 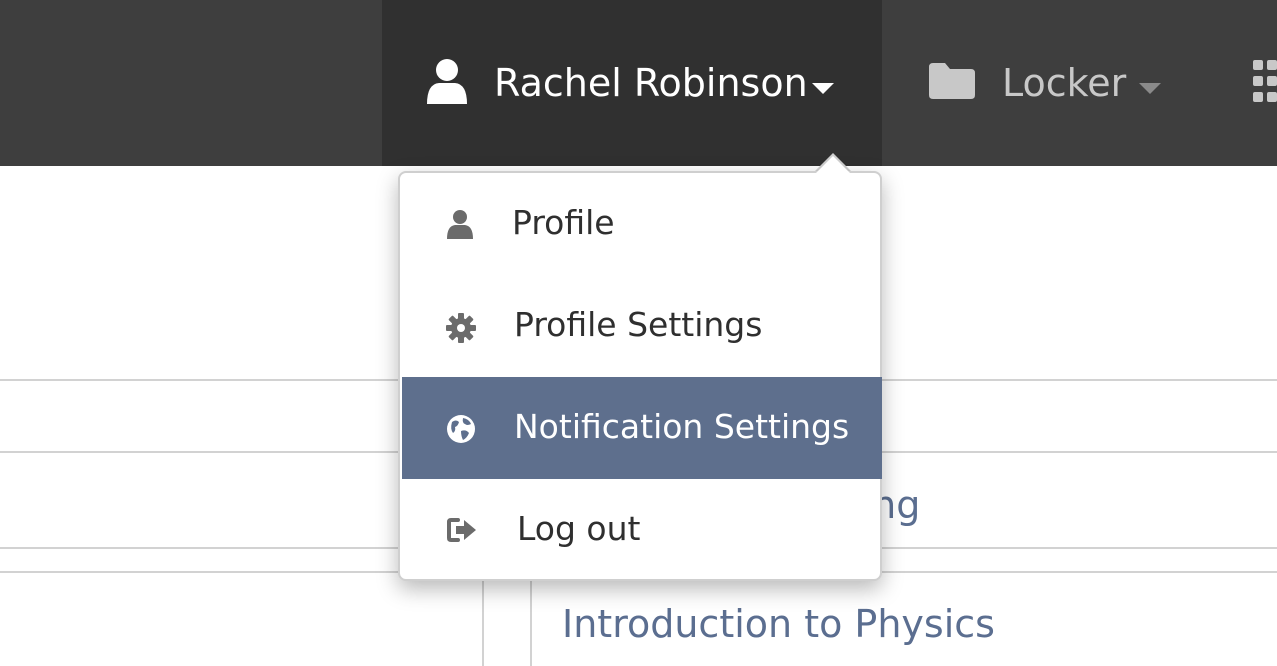 What do you see at coordinates (1064, 83) in the screenshot?
I see `locker-label: Locker` at bounding box center [1064, 83].